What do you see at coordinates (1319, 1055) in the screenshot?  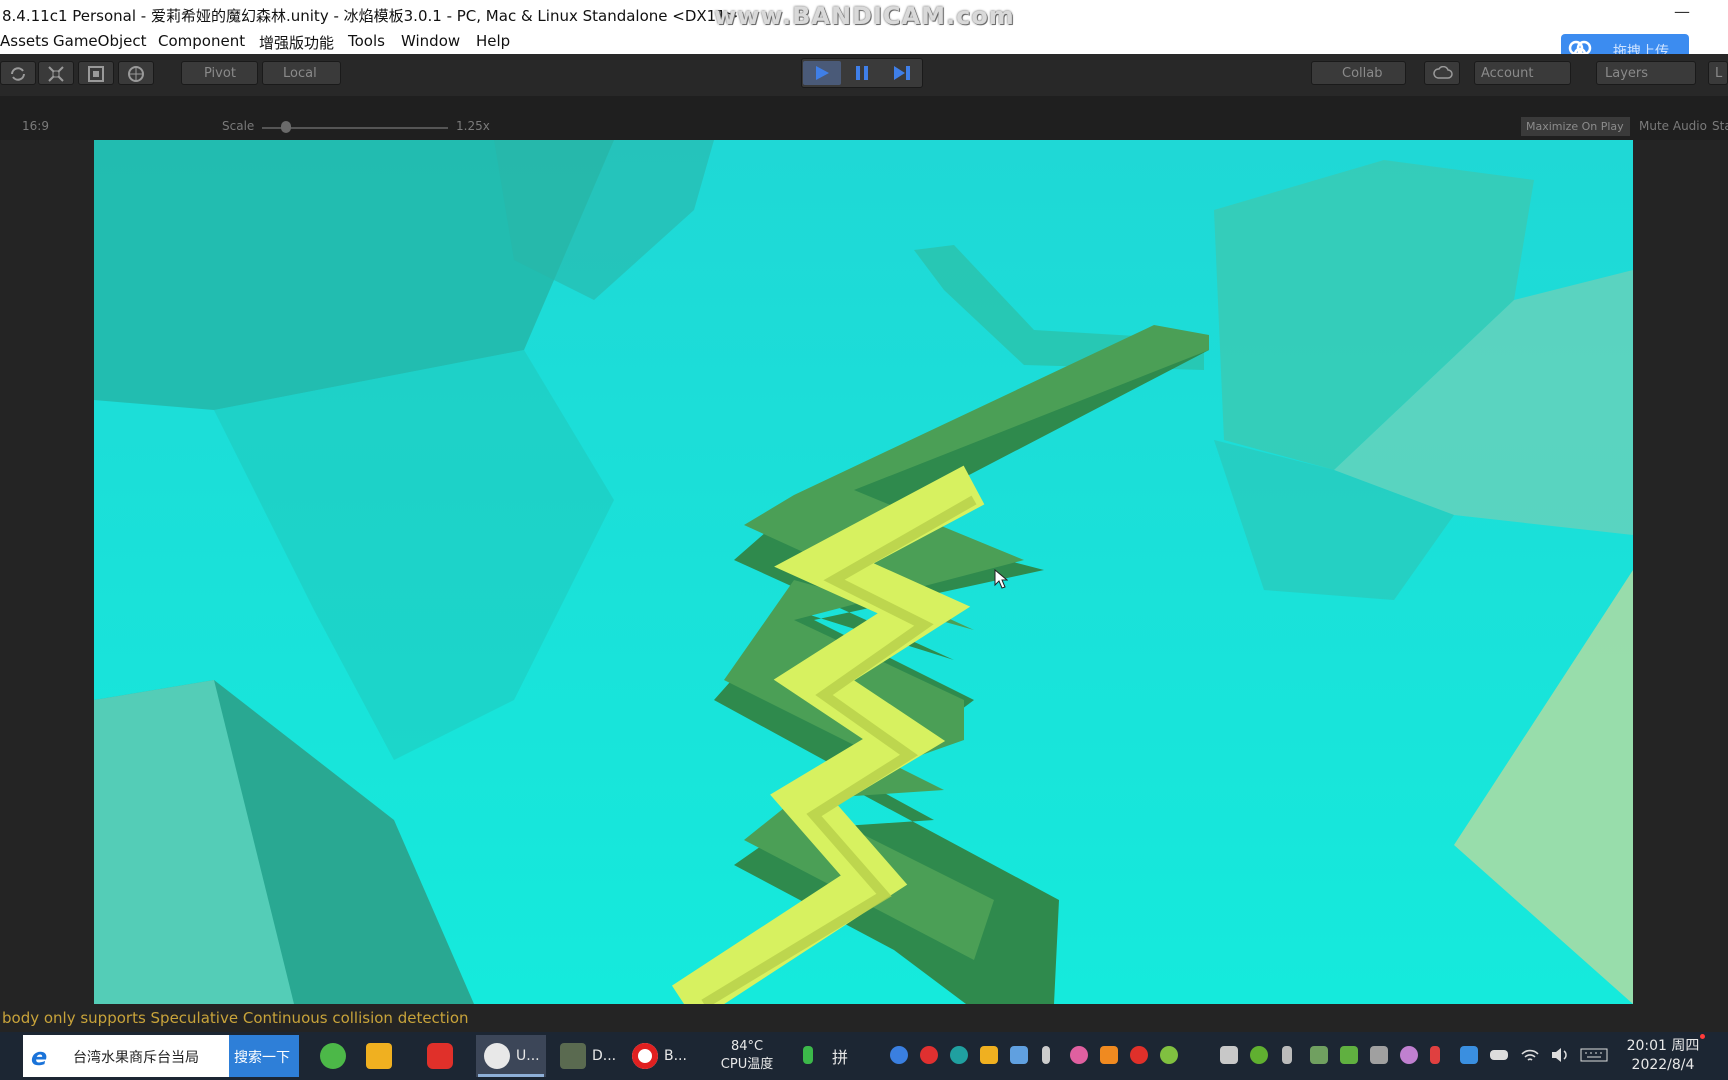 I see `tray-calendar-icon` at bounding box center [1319, 1055].